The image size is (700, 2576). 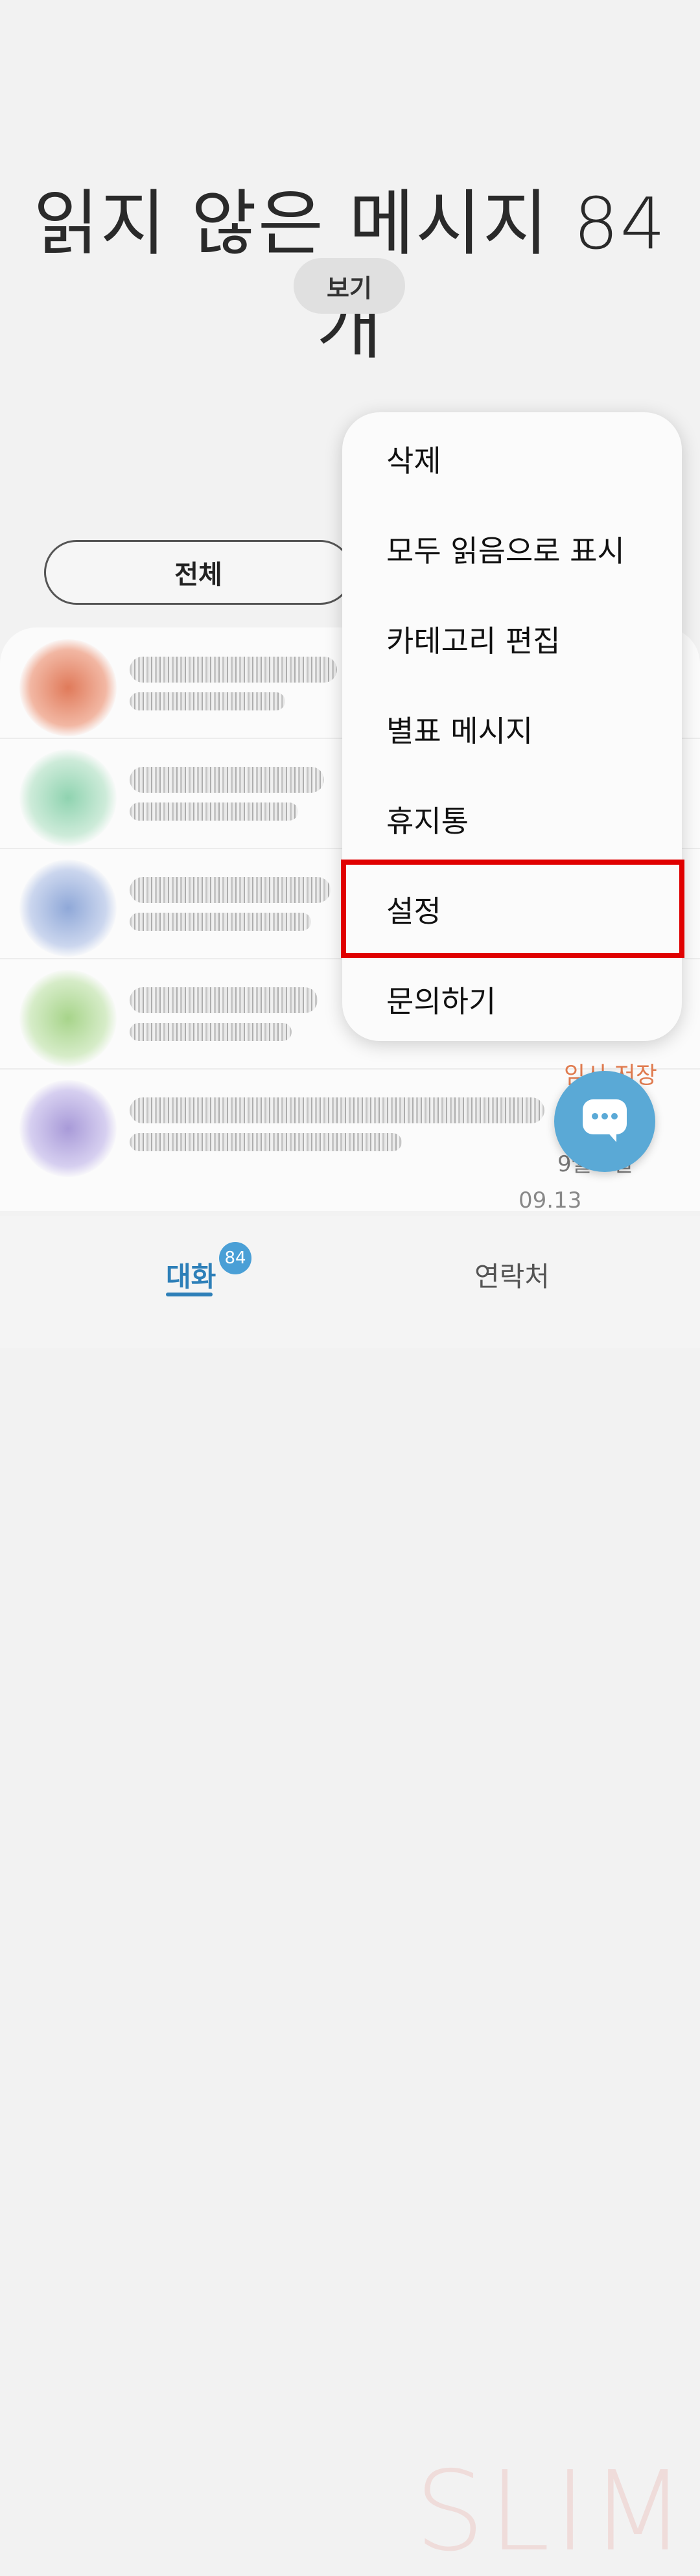 I want to click on unread-badge: 84, so click(x=235, y=1258).